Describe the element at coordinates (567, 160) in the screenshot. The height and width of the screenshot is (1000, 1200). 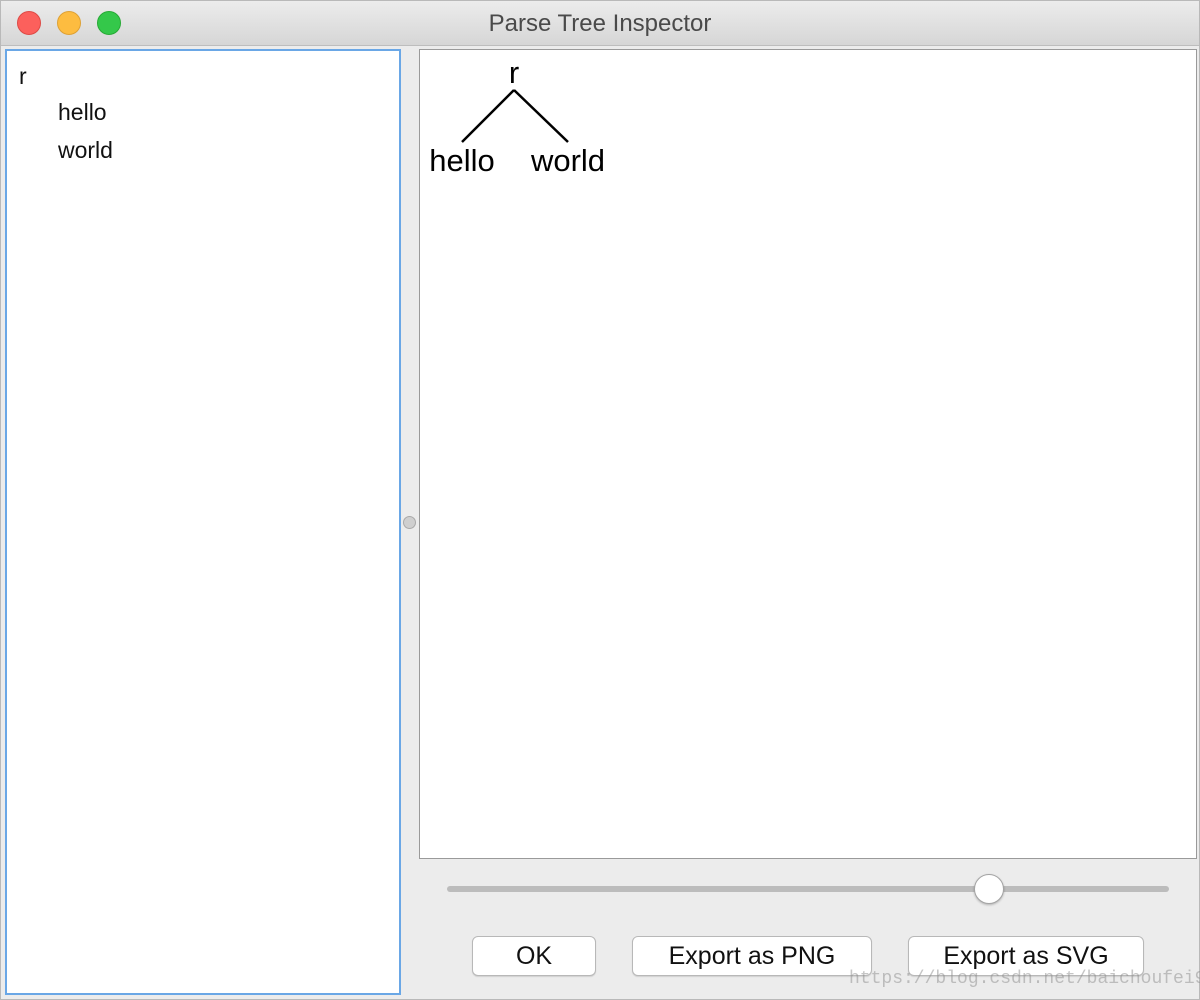
I see `graph-node-world: world` at that location.